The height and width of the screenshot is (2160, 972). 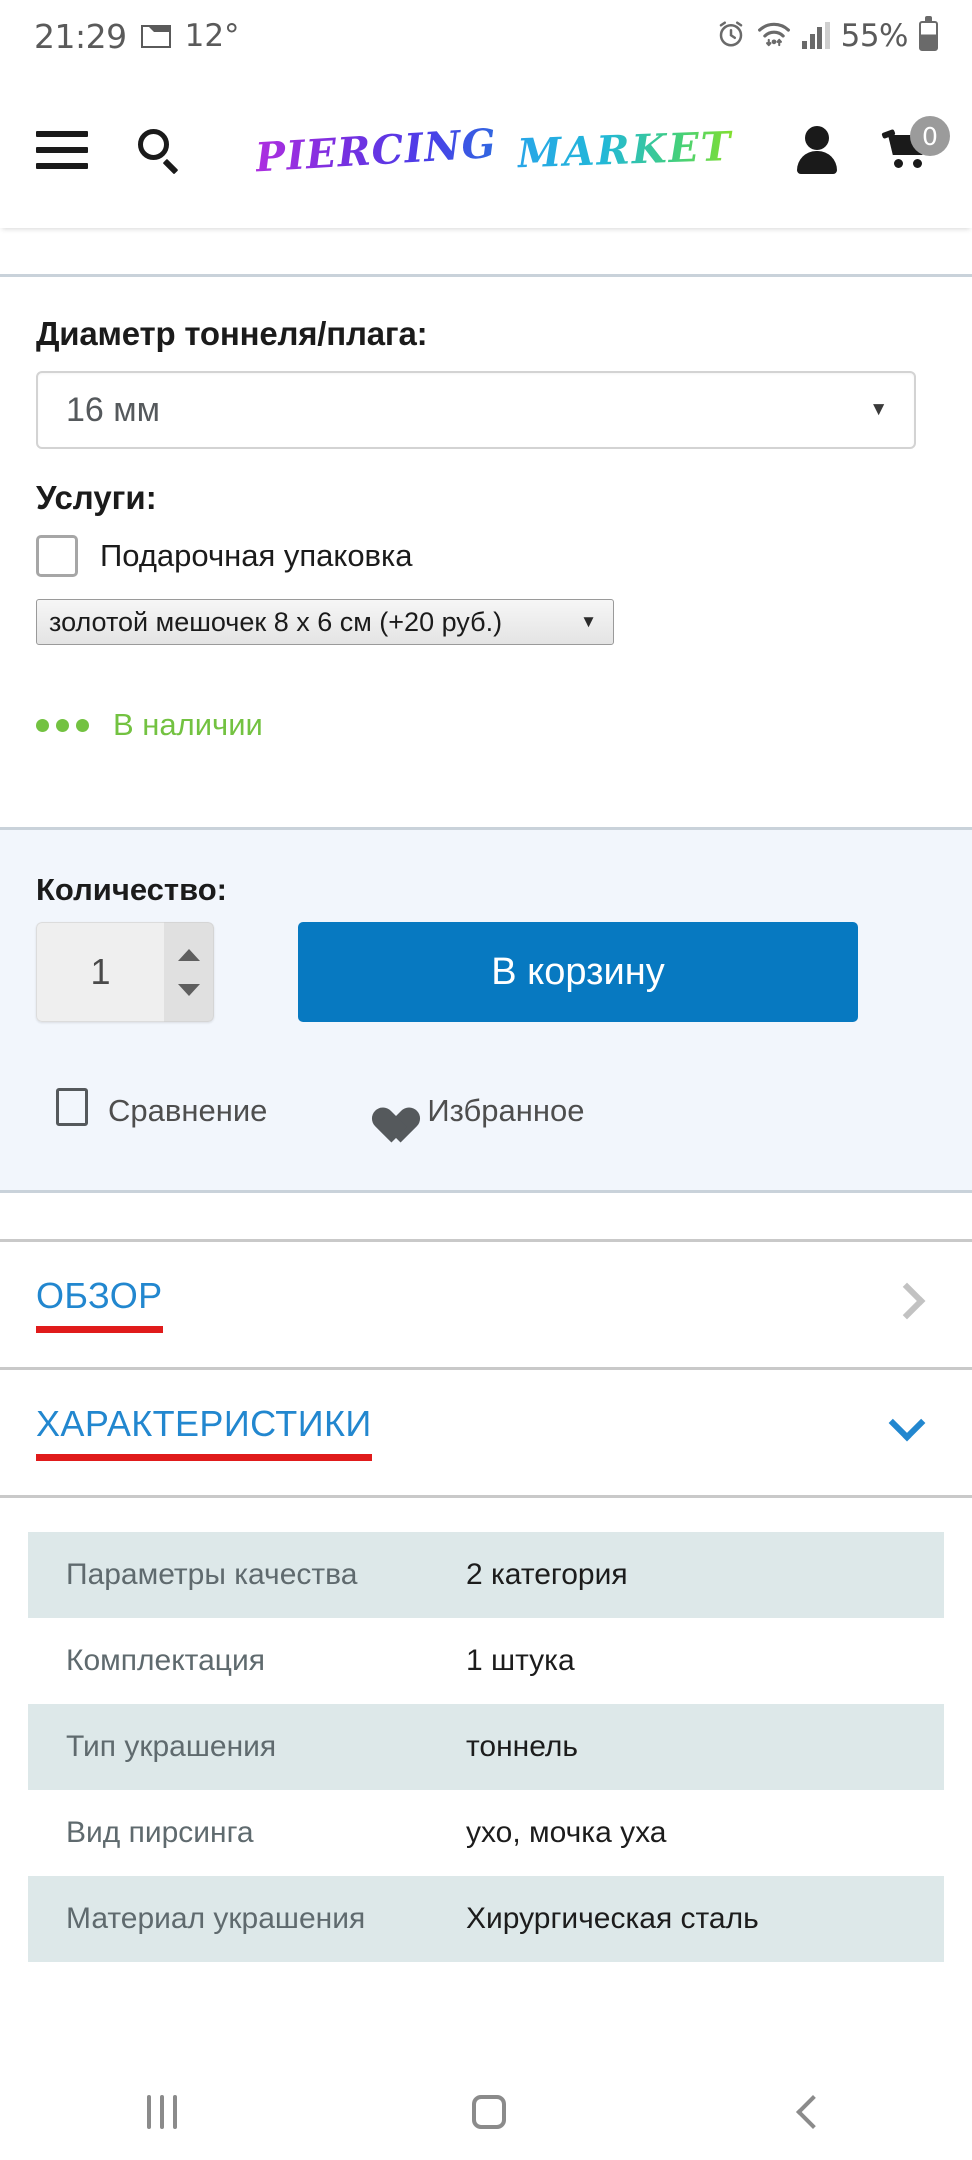 I want to click on accordion-specs-underline, so click(x=204, y=1457).